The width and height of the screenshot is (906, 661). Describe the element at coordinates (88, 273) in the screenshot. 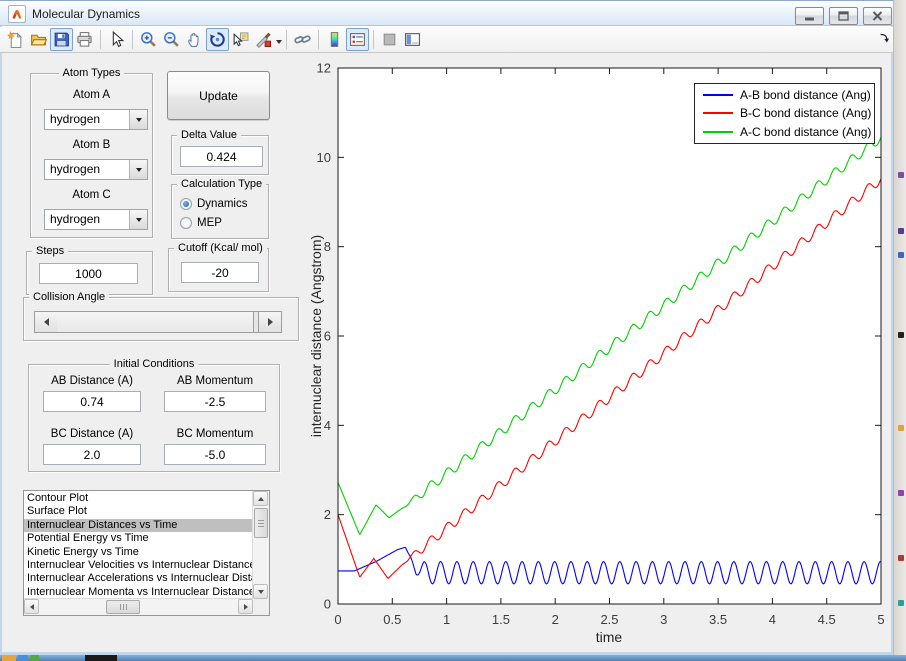

I see `steps-field` at that location.